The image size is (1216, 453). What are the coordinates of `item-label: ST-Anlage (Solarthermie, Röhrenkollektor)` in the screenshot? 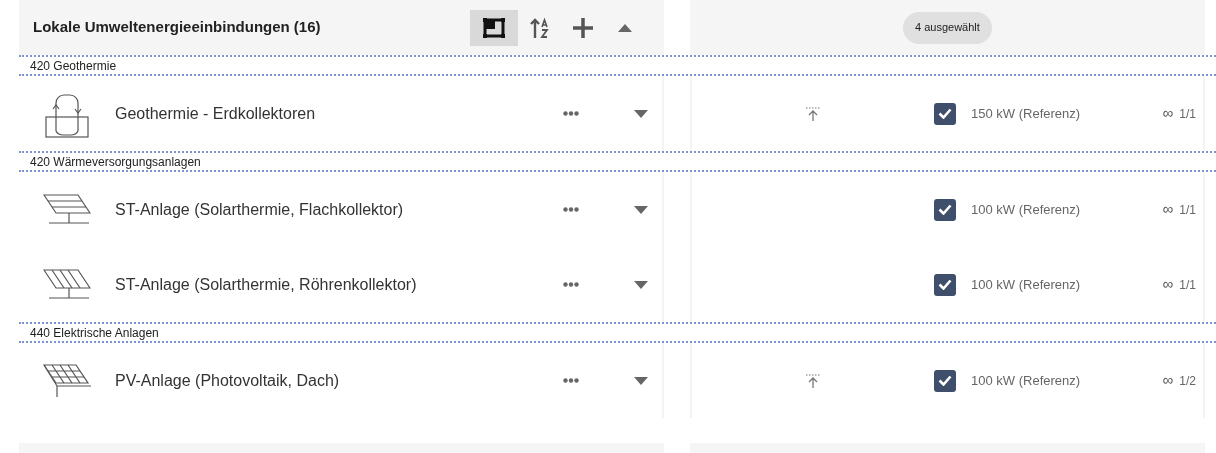 It's located at (266, 284).